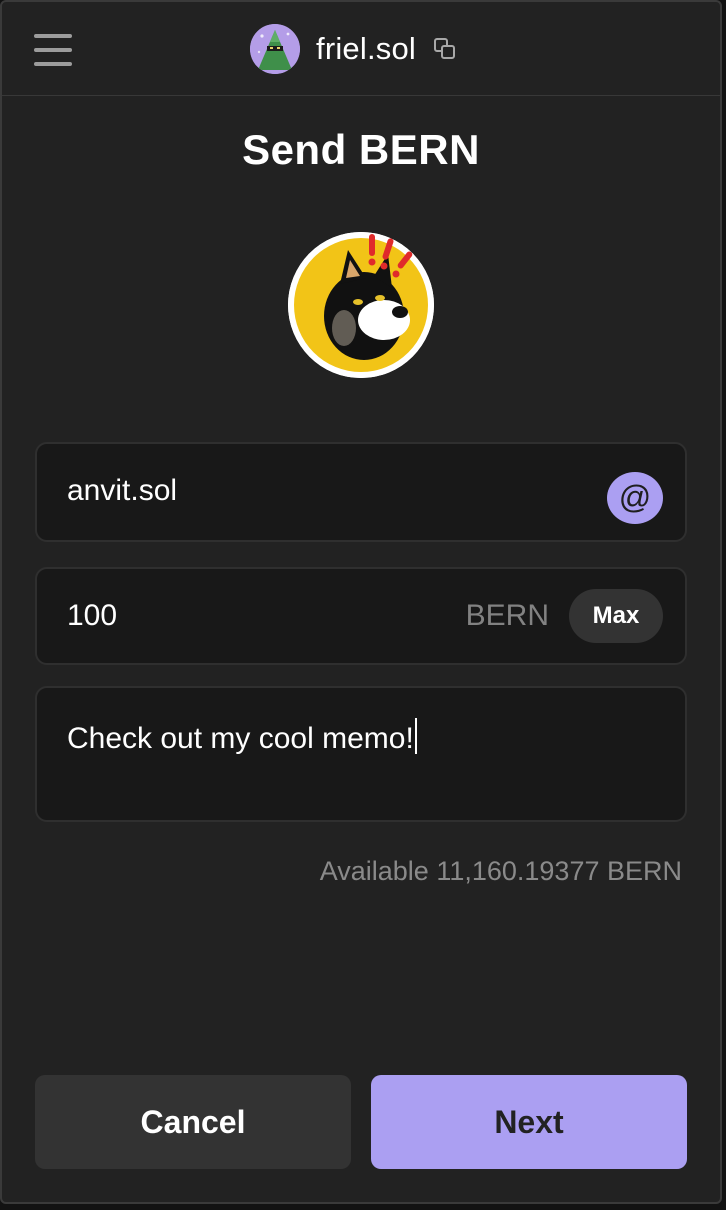 The height and width of the screenshot is (1210, 726). Describe the element at coordinates (193, 1122) in the screenshot. I see `cancel-button: Cancel` at that location.